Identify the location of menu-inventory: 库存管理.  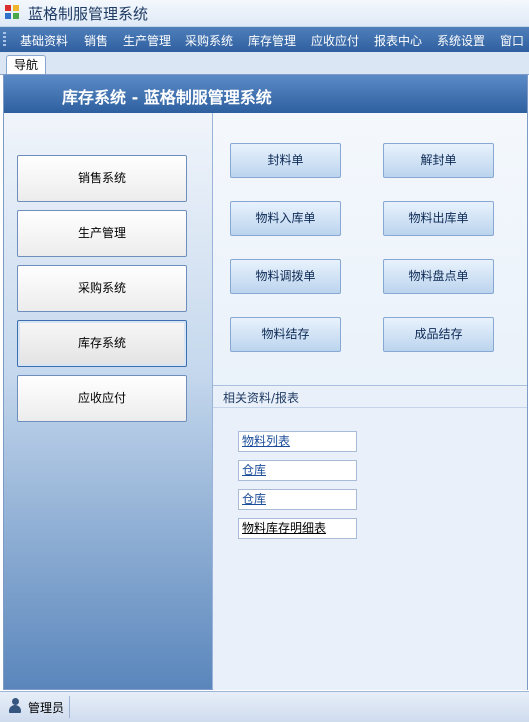
(272, 40).